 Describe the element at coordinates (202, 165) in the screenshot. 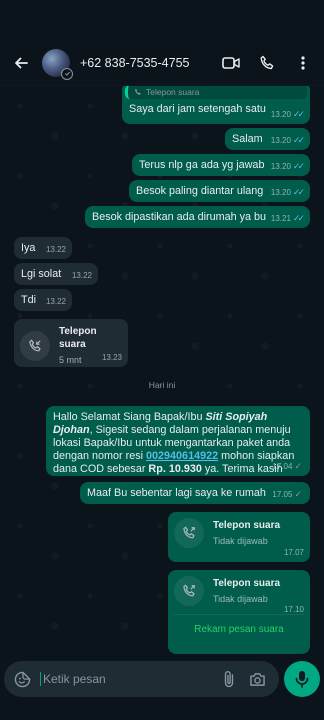

I see `message-text: Terus nlp ga ada yg jawab` at that location.